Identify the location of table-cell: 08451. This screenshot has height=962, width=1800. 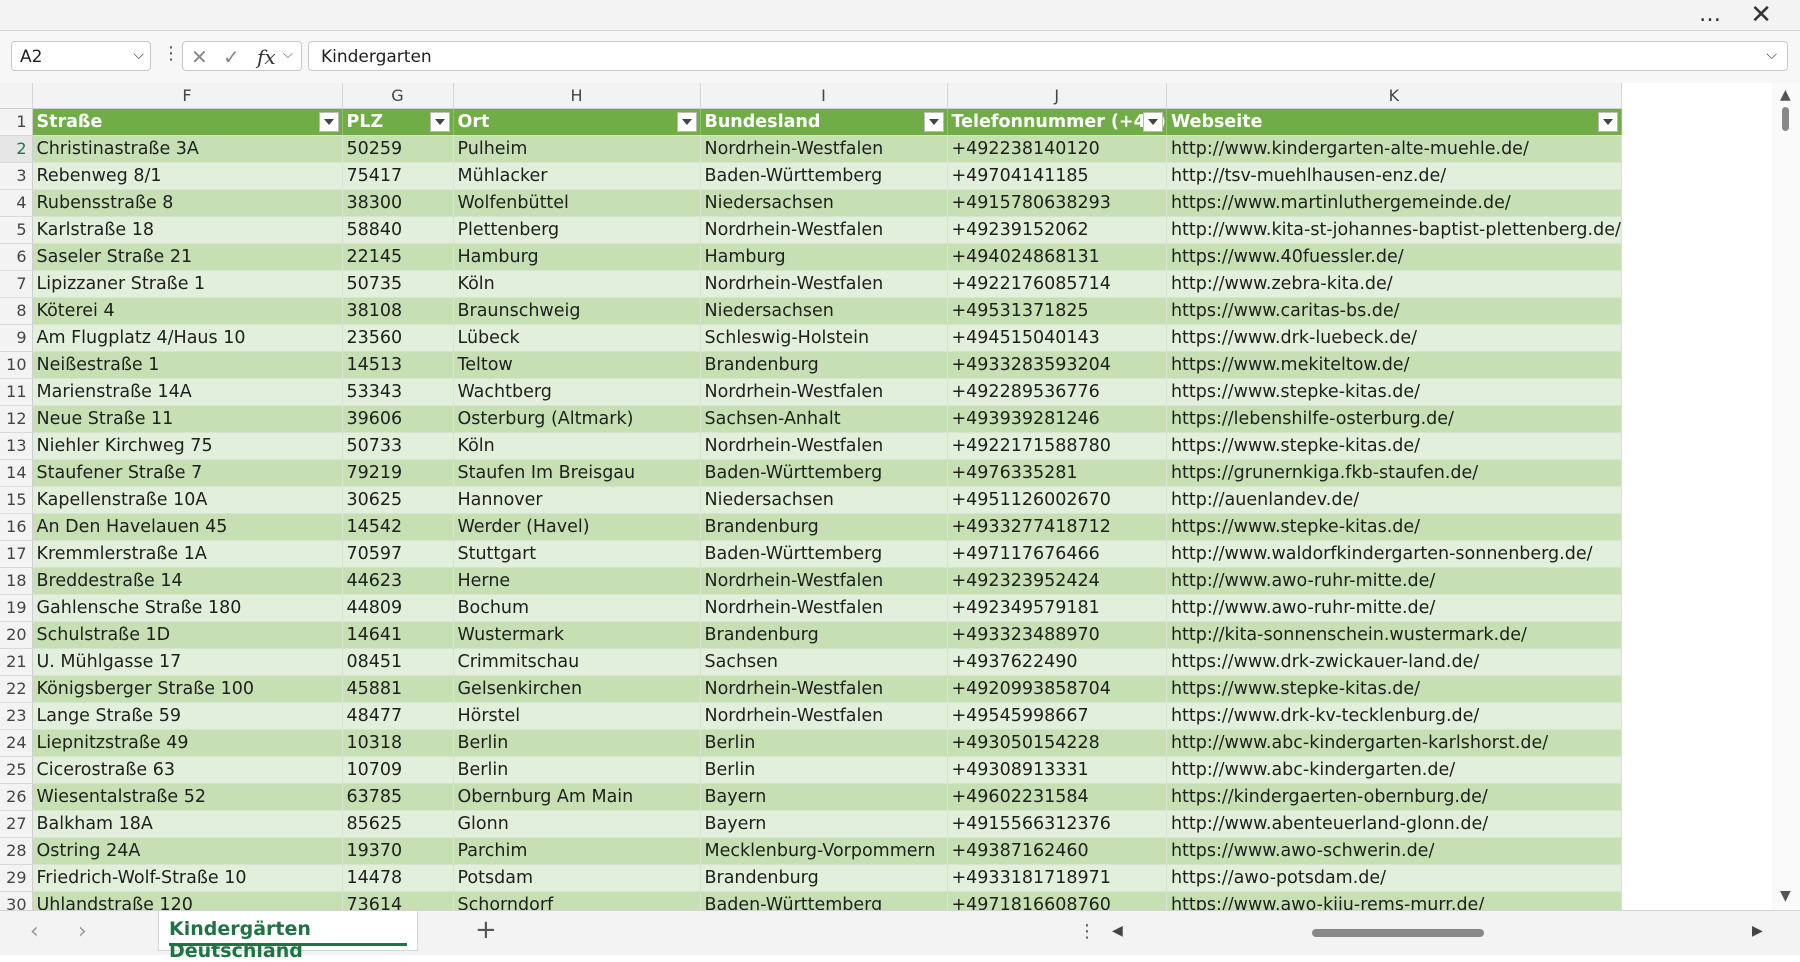
(398, 662).